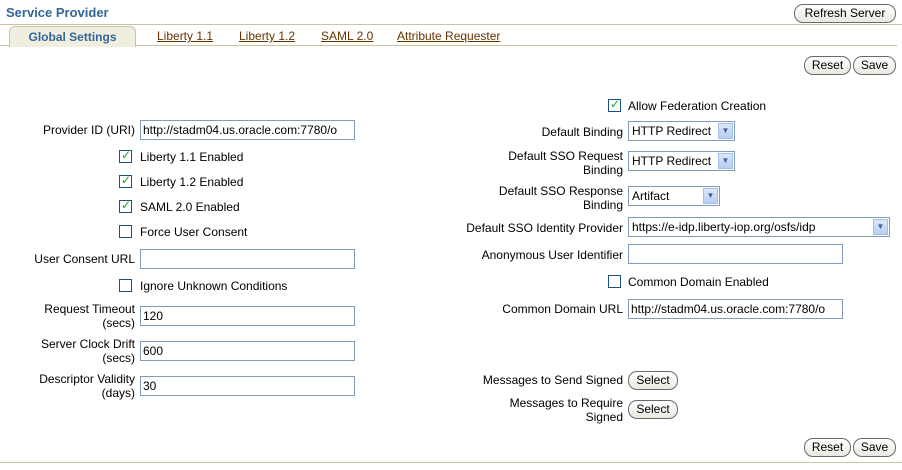 Image resolution: width=902 pixels, height=470 pixels. What do you see at coordinates (194, 232) in the screenshot?
I see `force-consent-label: Force User Consent` at bounding box center [194, 232].